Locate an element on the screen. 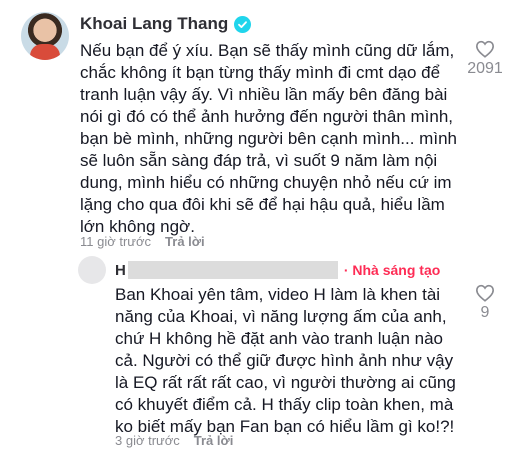 Image resolution: width=531 pixels, height=451 pixels. reply-meta: 3 giờ trước Trả lời is located at coordinates (174, 440).